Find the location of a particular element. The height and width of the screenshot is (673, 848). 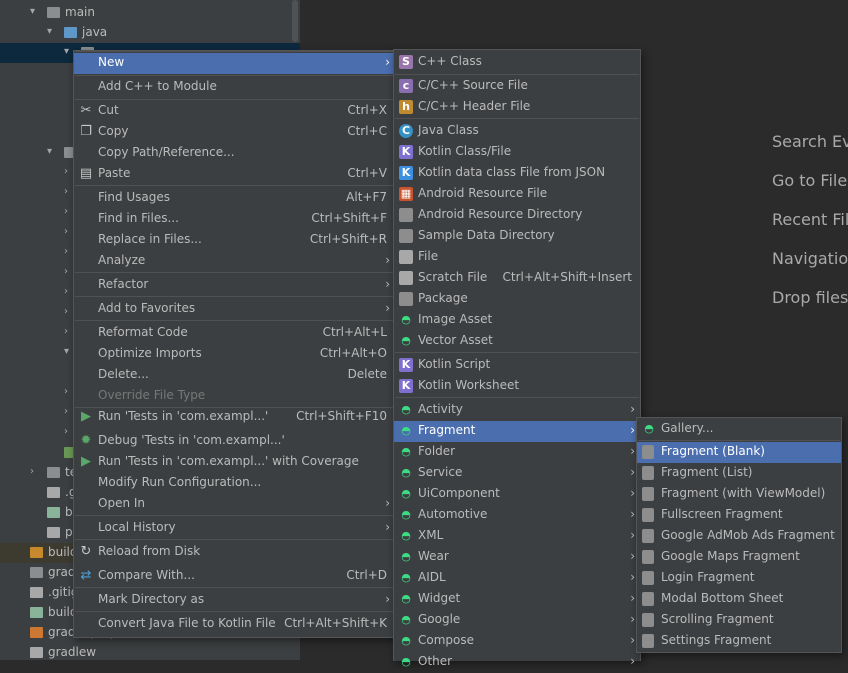

menu-item-add-to-favorites: Add to Favorites › is located at coordinates (234, 309).